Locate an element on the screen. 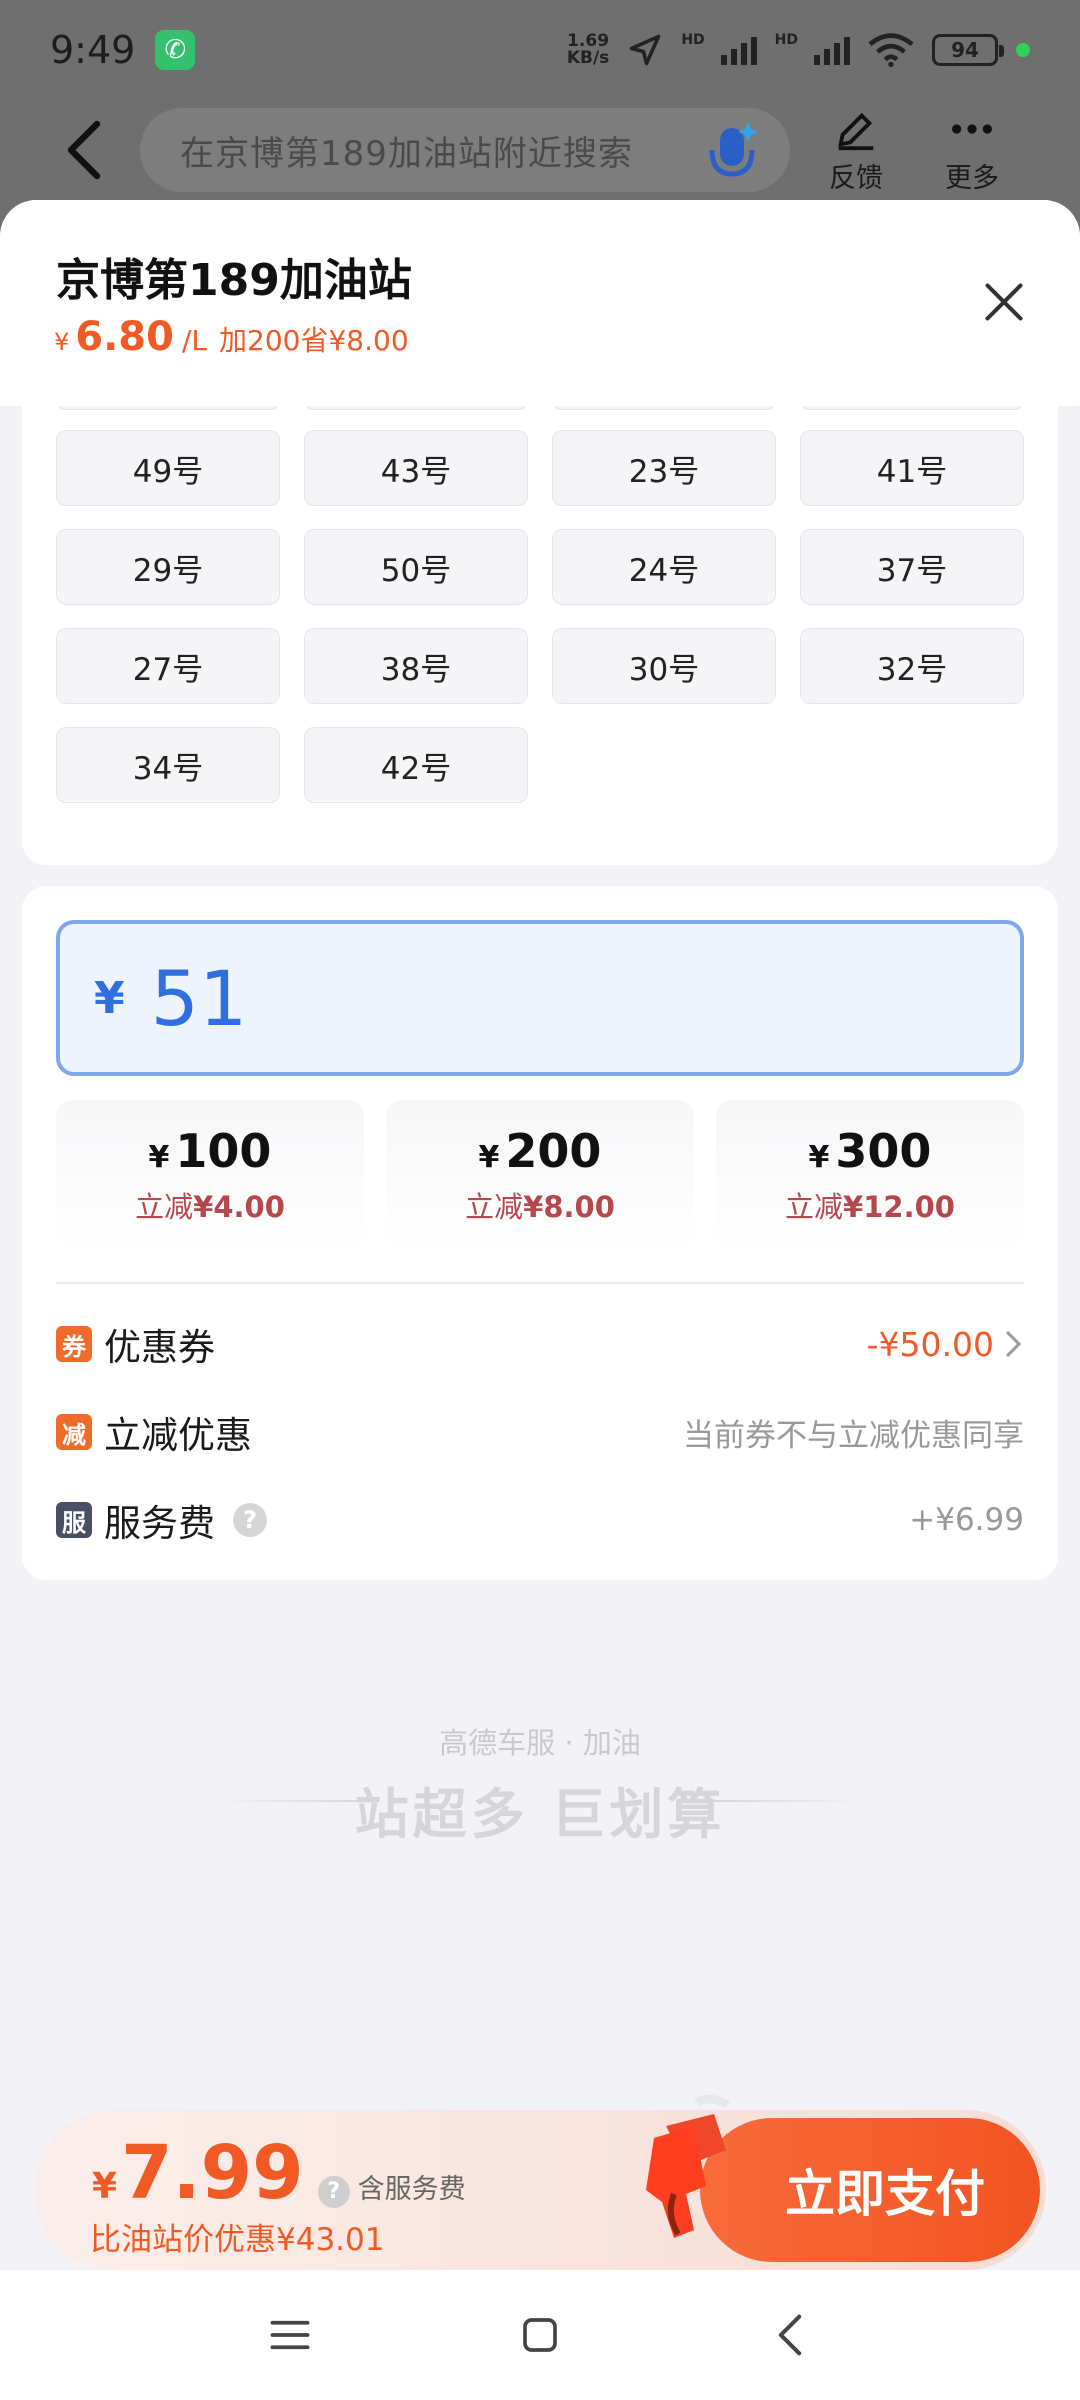  total-price: ¥ 7.99 ? 含服务费 is located at coordinates (279, 2173).